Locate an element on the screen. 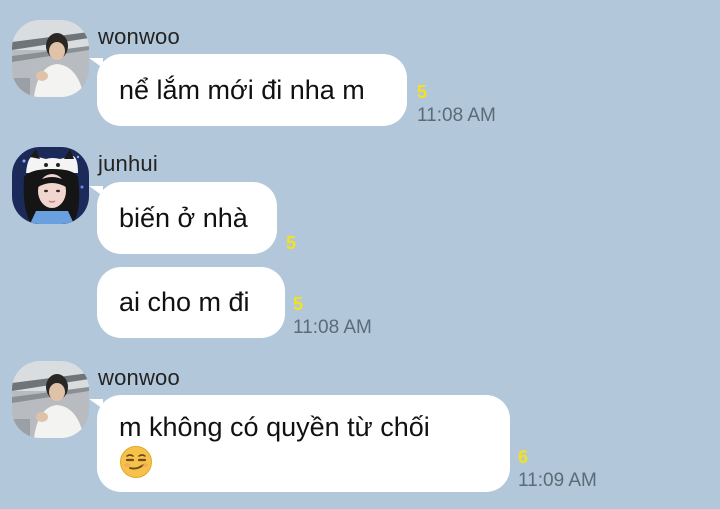  message-bubble: nể lắm mới đi nha m is located at coordinates (248, 90).